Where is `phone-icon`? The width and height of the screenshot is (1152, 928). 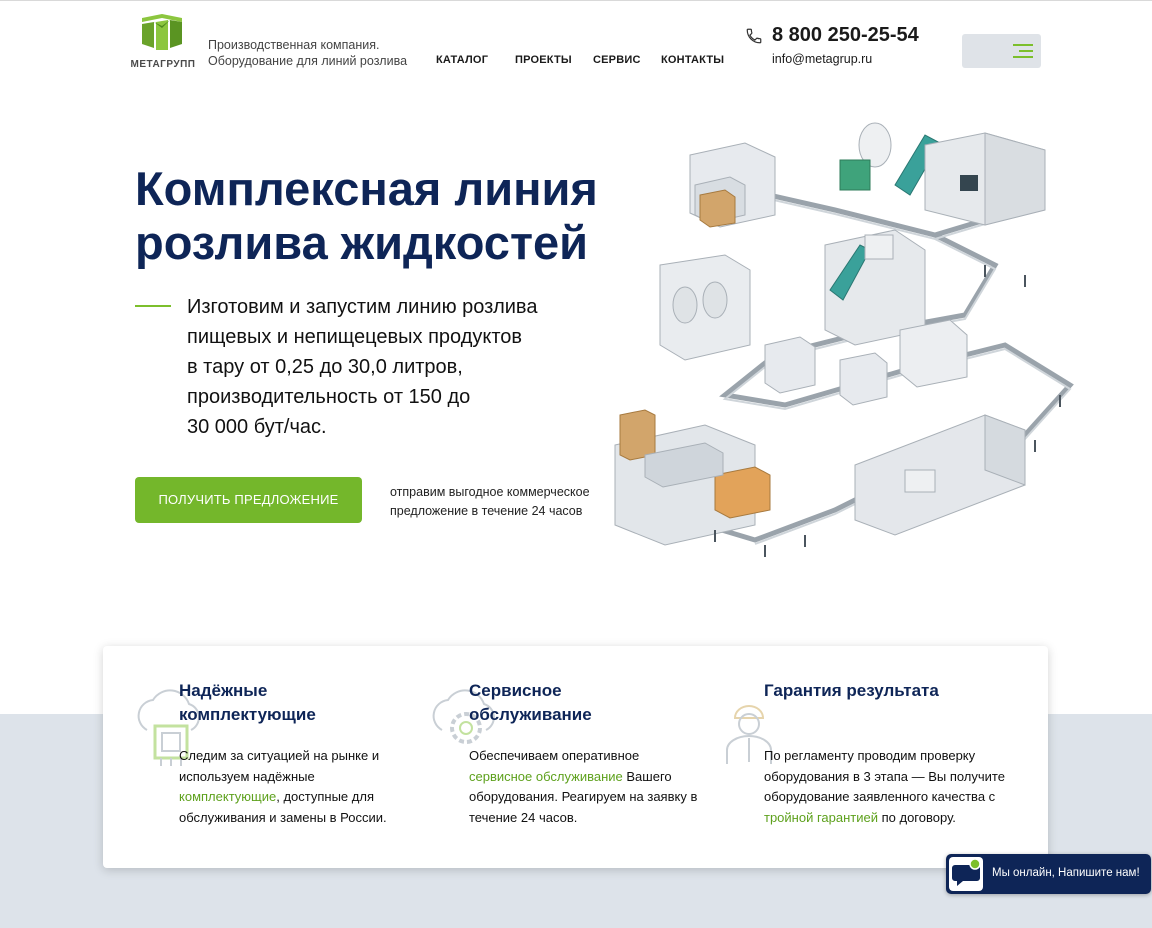 phone-icon is located at coordinates (754, 38).